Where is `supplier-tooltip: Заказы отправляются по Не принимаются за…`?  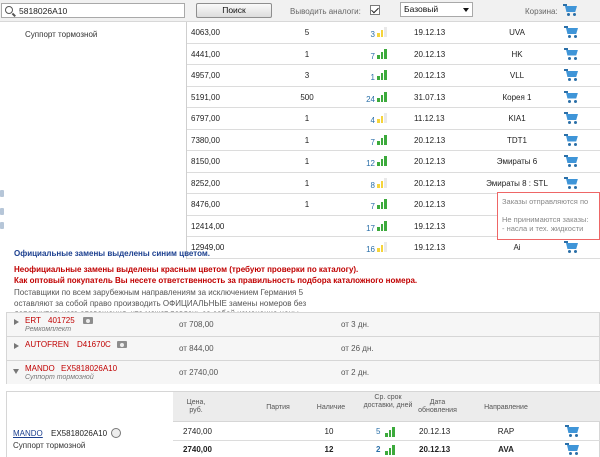
supplier-tooltip: Заказы отправляются по Не принимаются за… is located at coordinates (548, 216).